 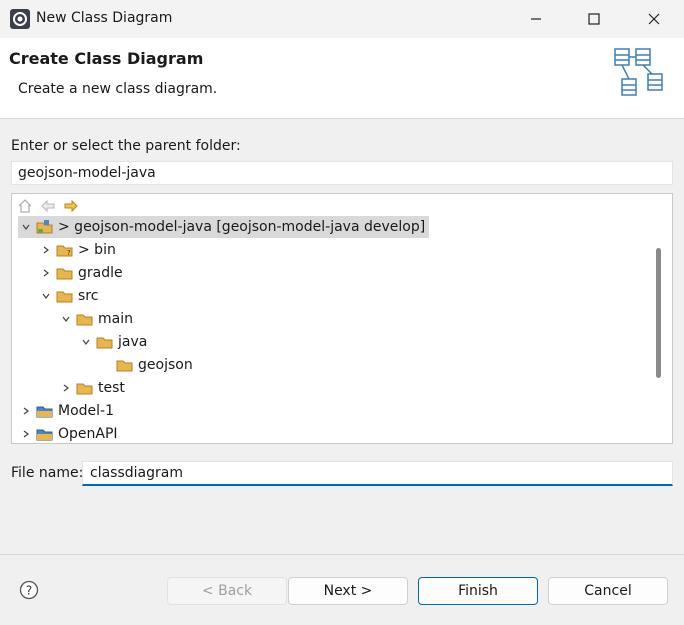 I want to click on project-folder-icon, so click(x=45, y=227).